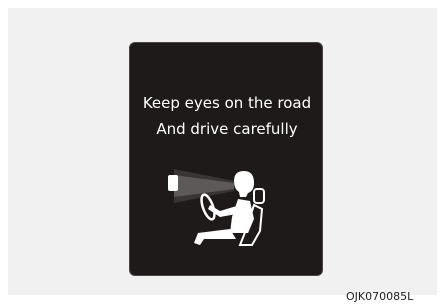 The width and height of the screenshot is (445, 304). I want to click on warning-message-line-1: Keep eyes on the road, so click(227, 103).